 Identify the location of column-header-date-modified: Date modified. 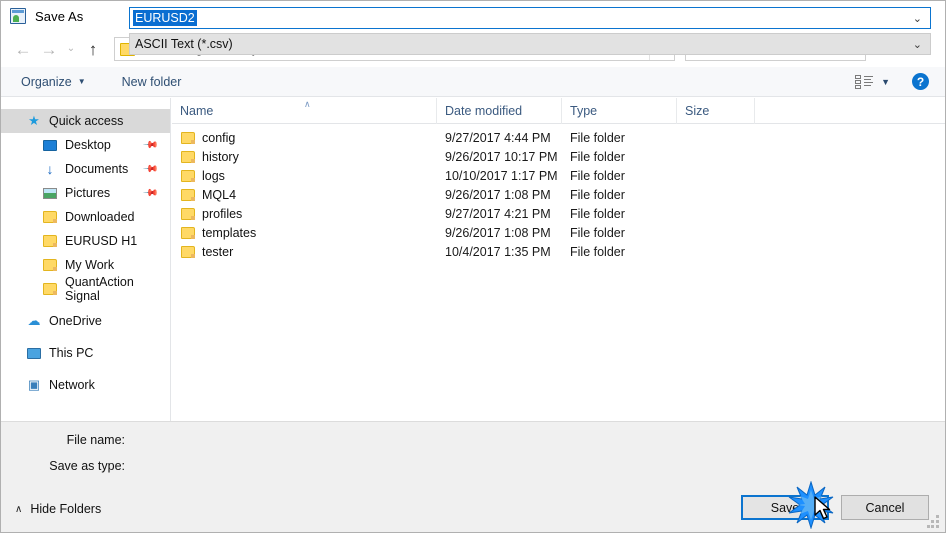
(499, 111).